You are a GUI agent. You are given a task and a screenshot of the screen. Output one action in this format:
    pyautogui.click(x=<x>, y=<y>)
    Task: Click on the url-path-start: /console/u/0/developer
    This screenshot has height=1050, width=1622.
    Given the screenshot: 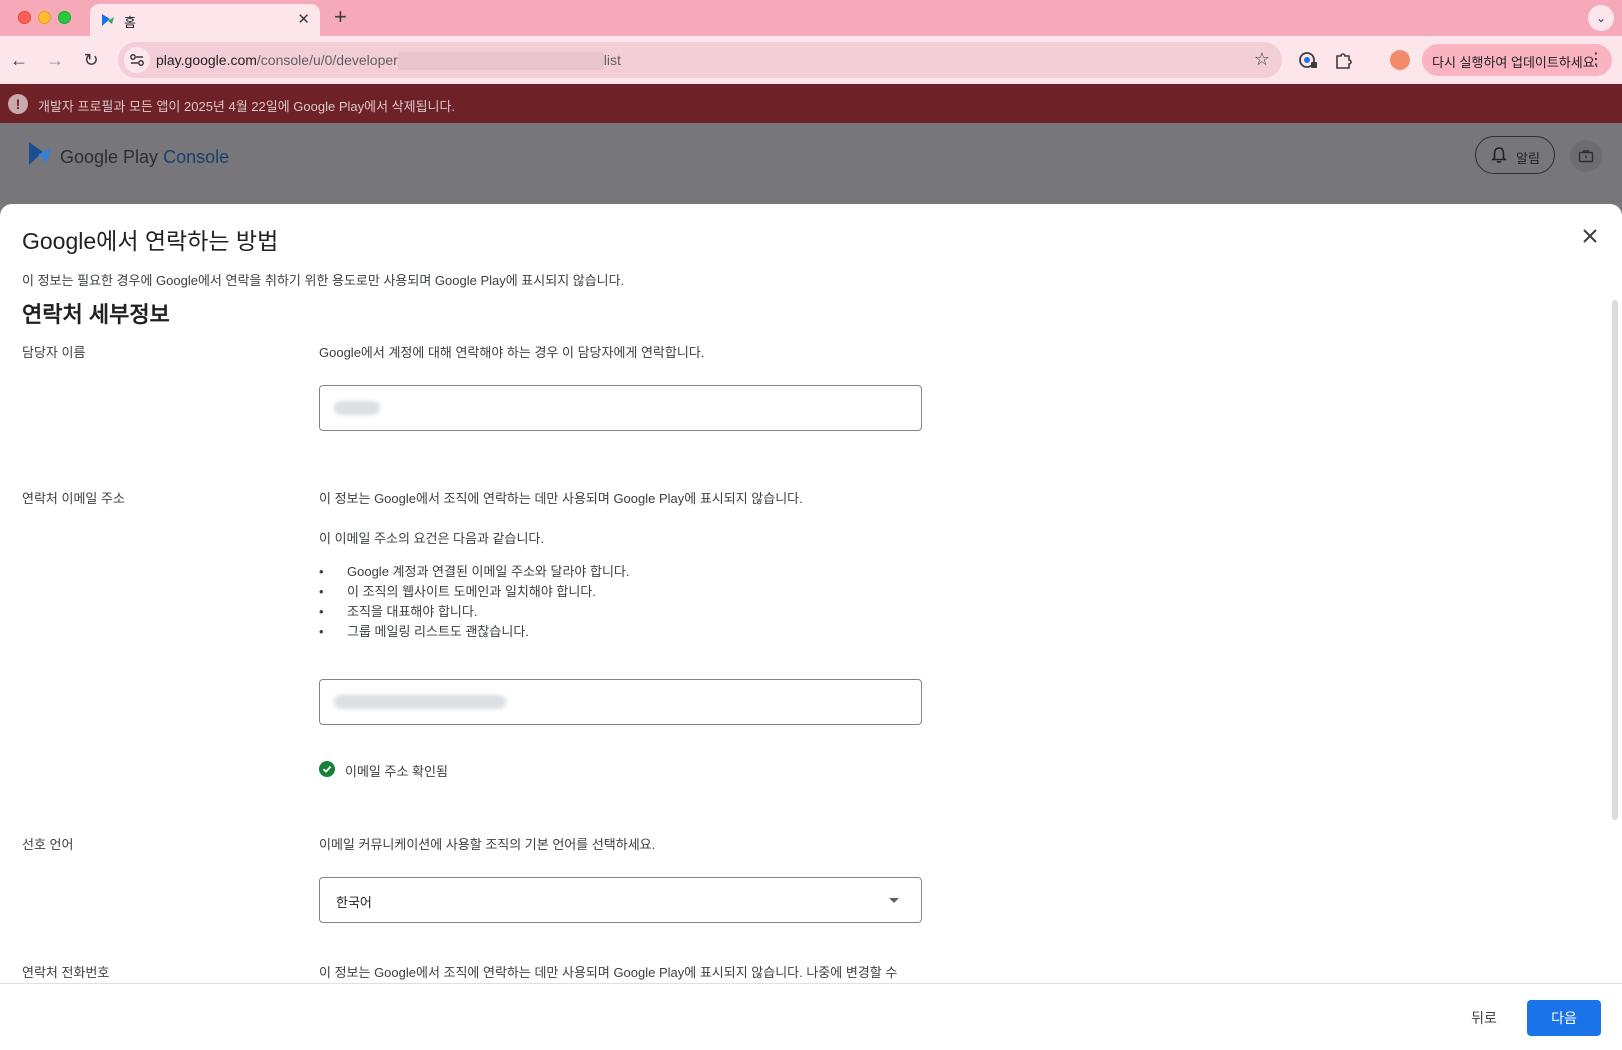 What is the action you would take?
    pyautogui.click(x=327, y=60)
    